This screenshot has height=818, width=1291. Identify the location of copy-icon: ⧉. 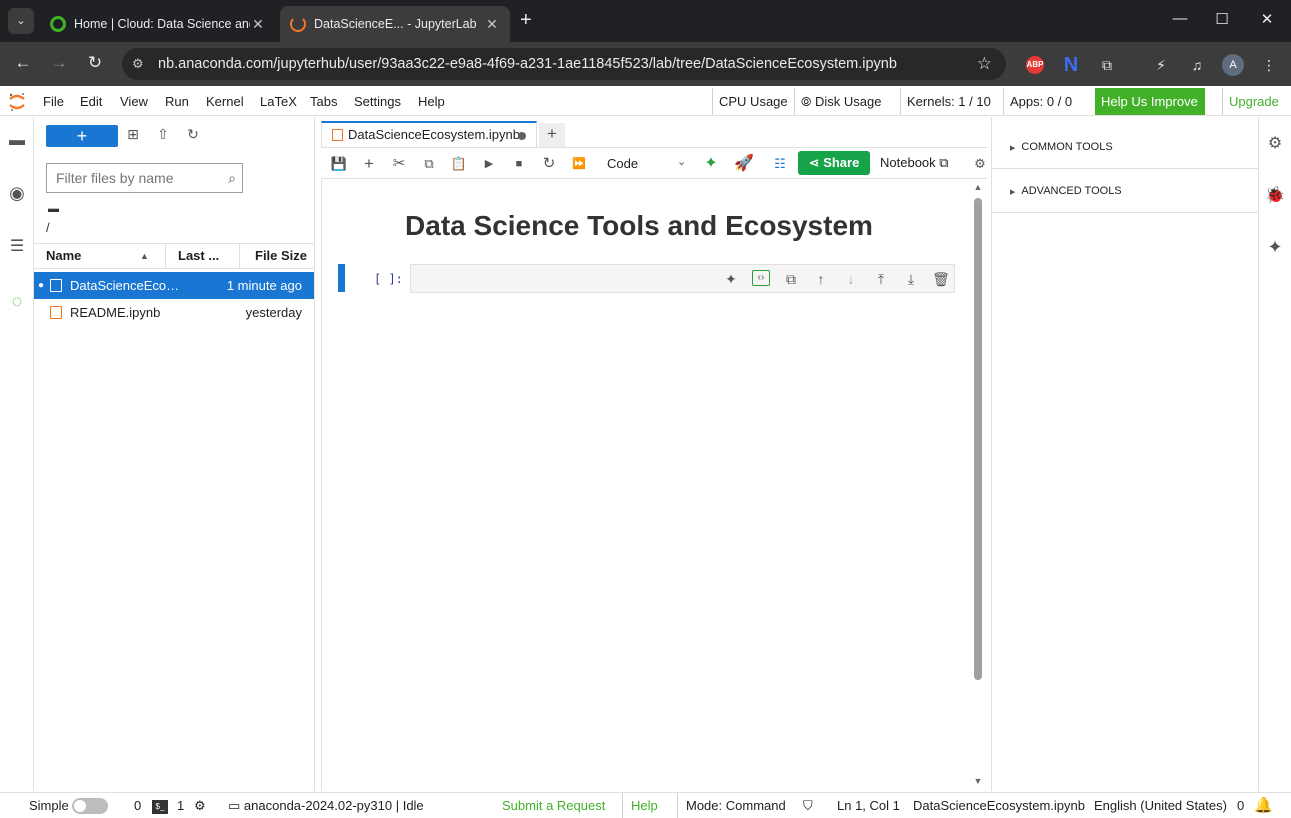
(429, 164).